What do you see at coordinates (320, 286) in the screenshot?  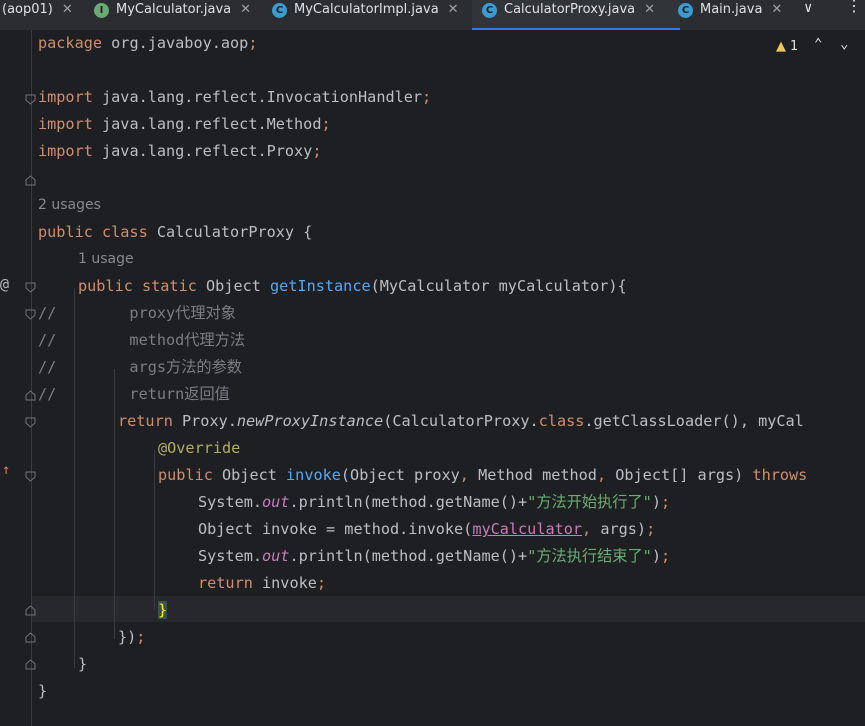 I see `method-name: getInstance` at bounding box center [320, 286].